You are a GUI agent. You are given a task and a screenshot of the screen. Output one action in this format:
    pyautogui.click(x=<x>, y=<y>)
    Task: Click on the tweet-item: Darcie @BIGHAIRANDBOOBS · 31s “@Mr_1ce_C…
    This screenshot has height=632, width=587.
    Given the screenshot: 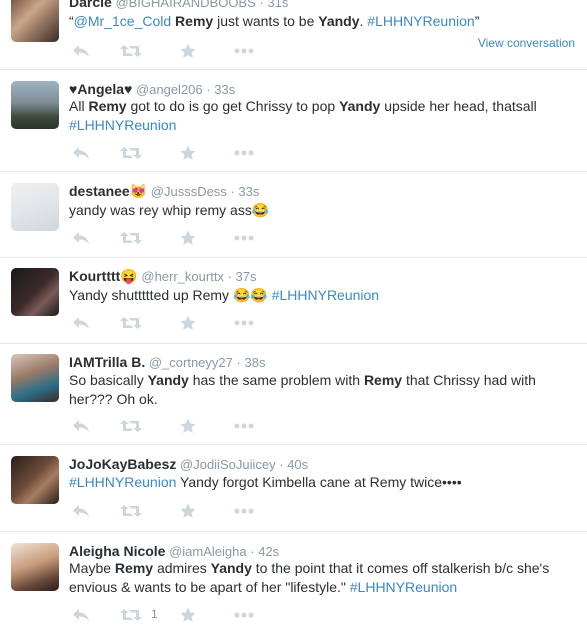 What is the action you would take?
    pyautogui.click(x=293, y=35)
    